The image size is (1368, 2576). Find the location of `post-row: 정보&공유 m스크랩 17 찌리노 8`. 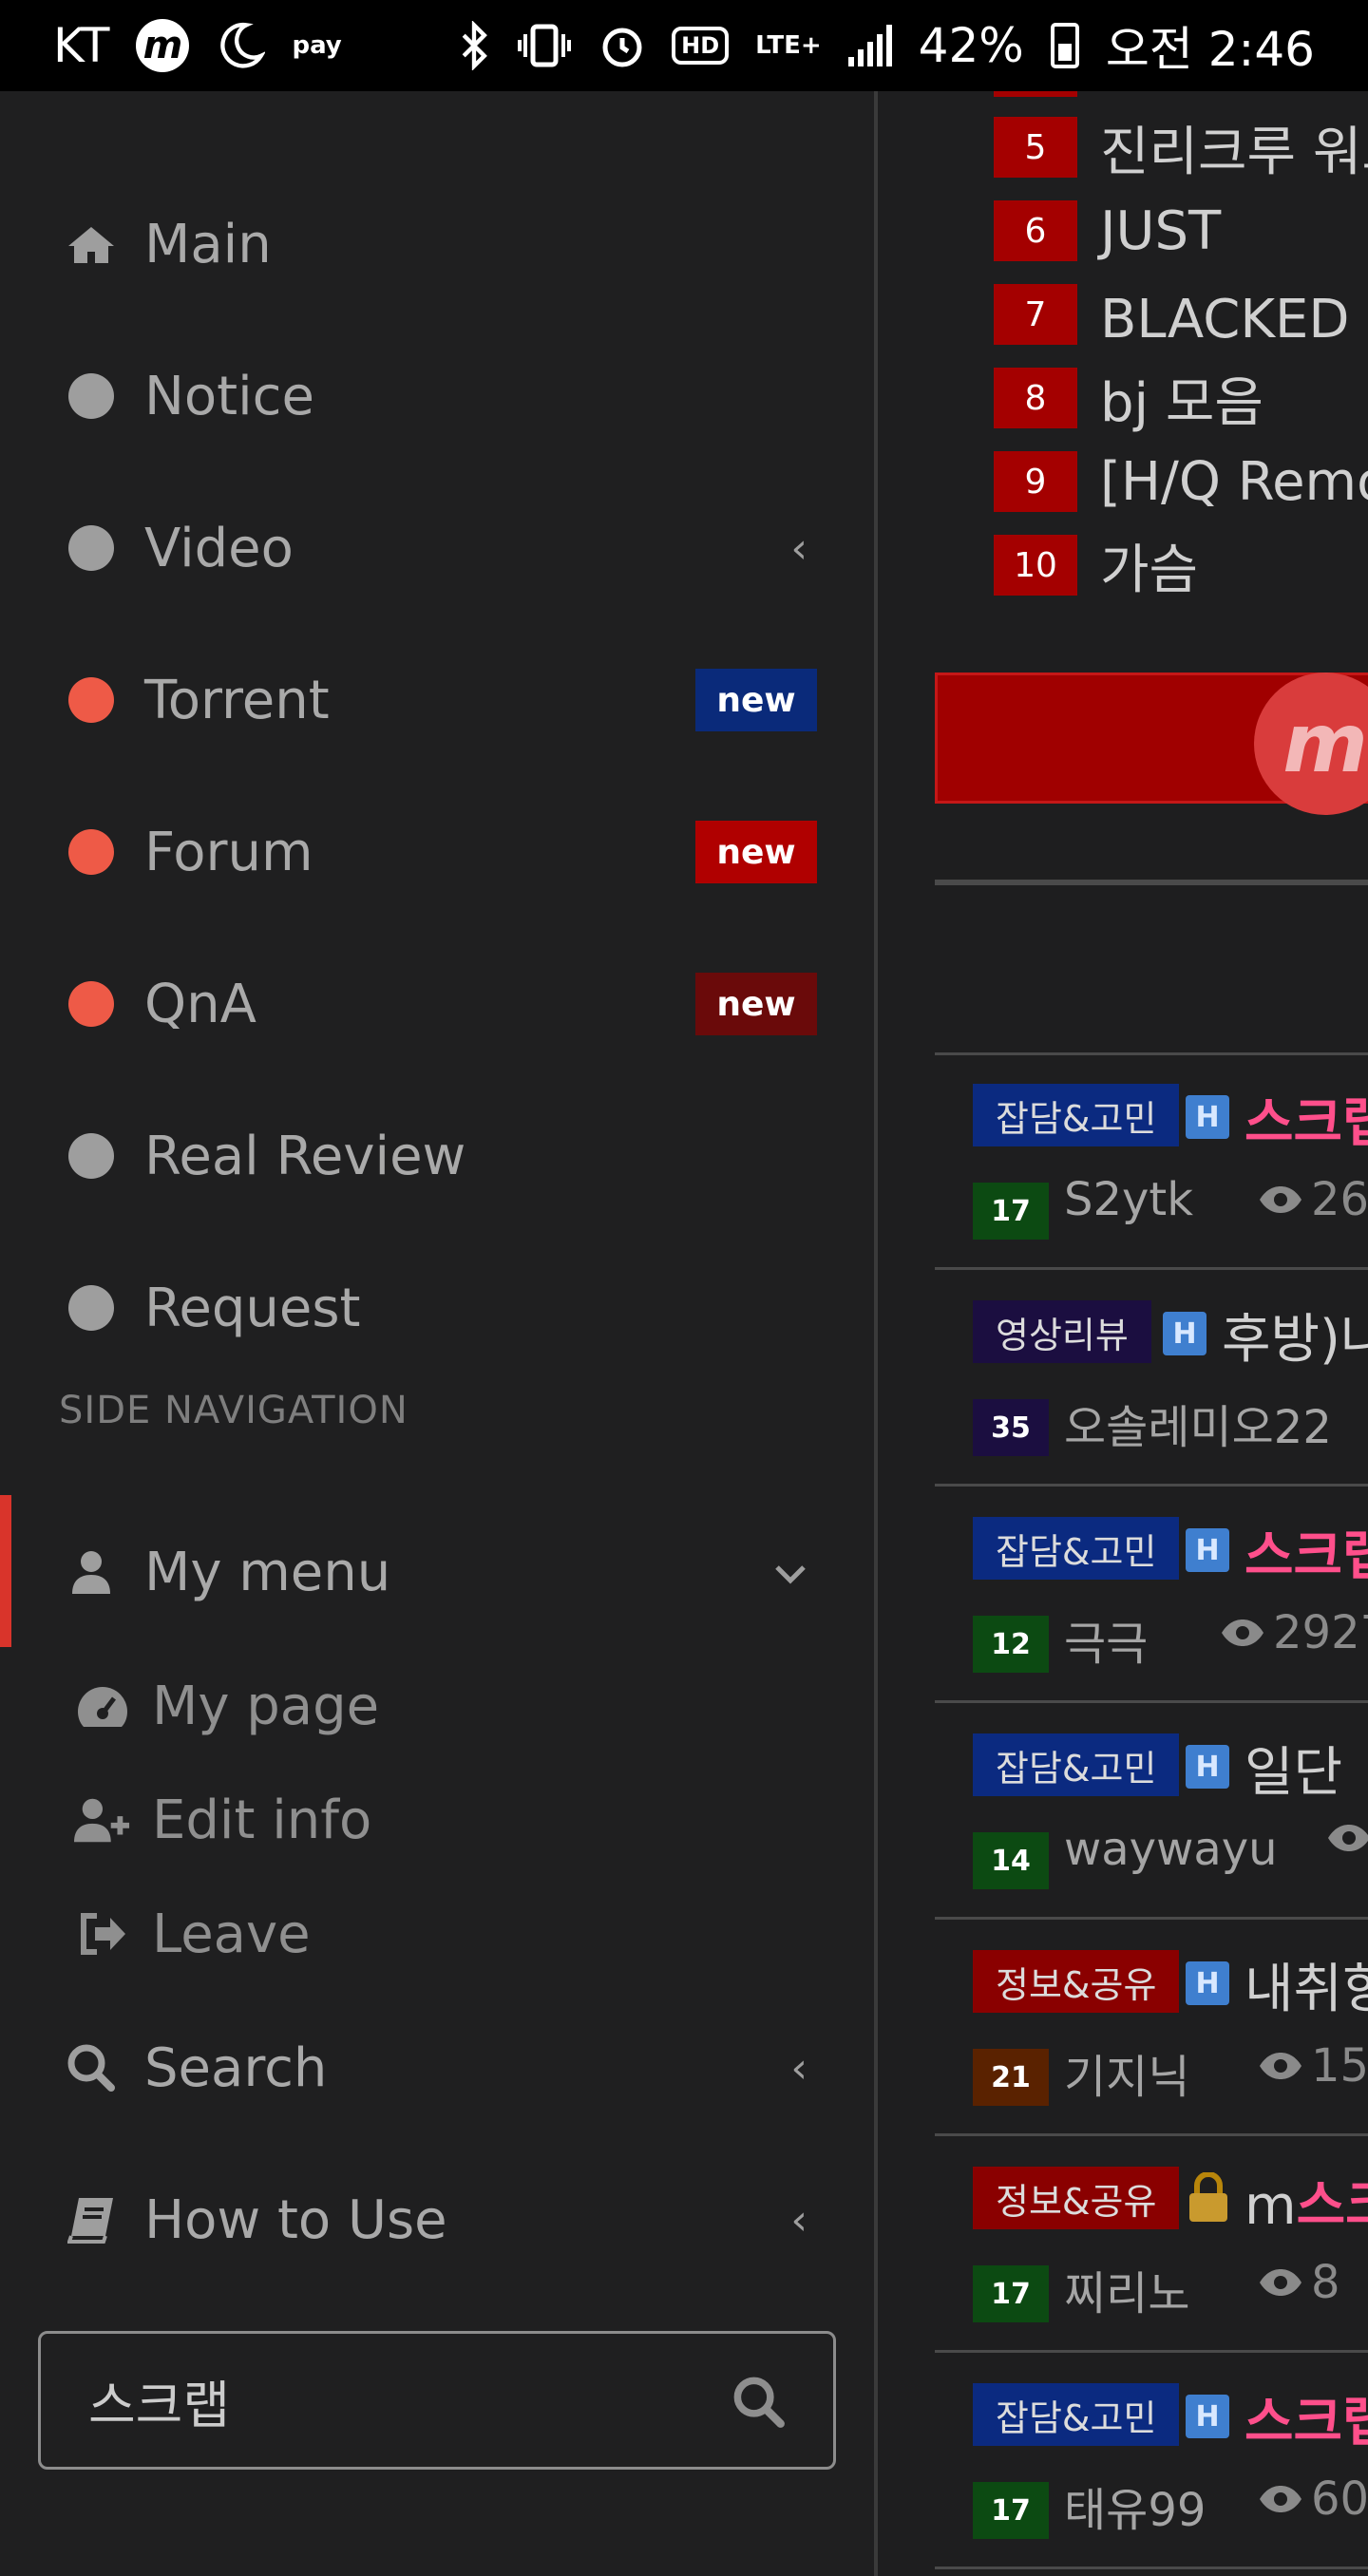

post-row: 정보&공유 m스크랩 17 찌리노 8 is located at coordinates (1151, 2245).